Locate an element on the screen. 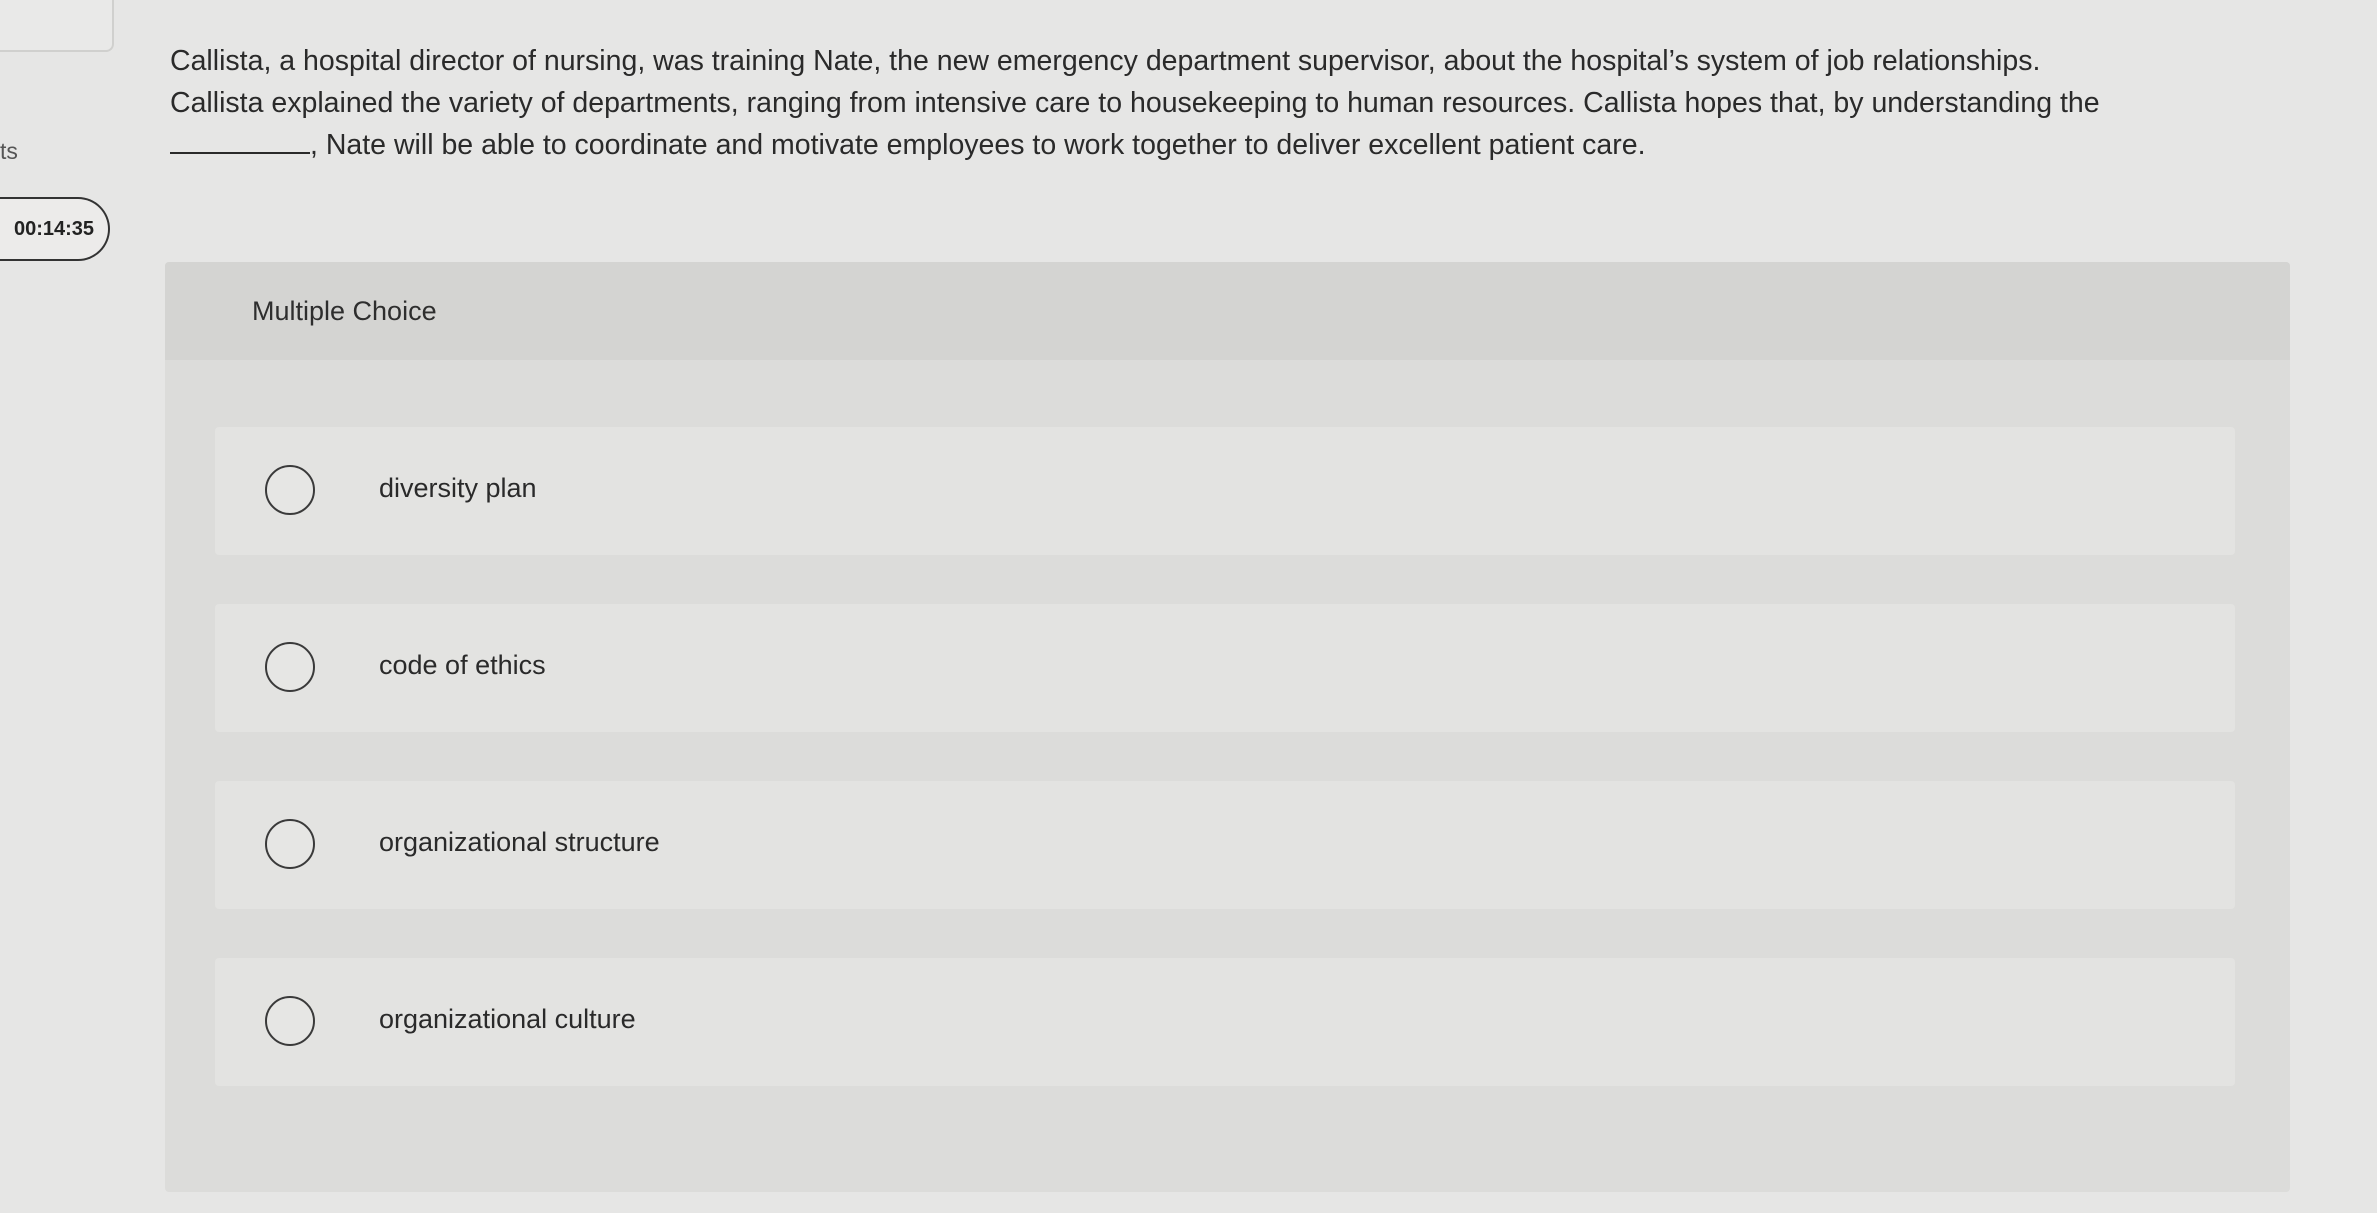 This screenshot has width=2377, height=1213. panel-header: Multiple Choice is located at coordinates (1227, 311).